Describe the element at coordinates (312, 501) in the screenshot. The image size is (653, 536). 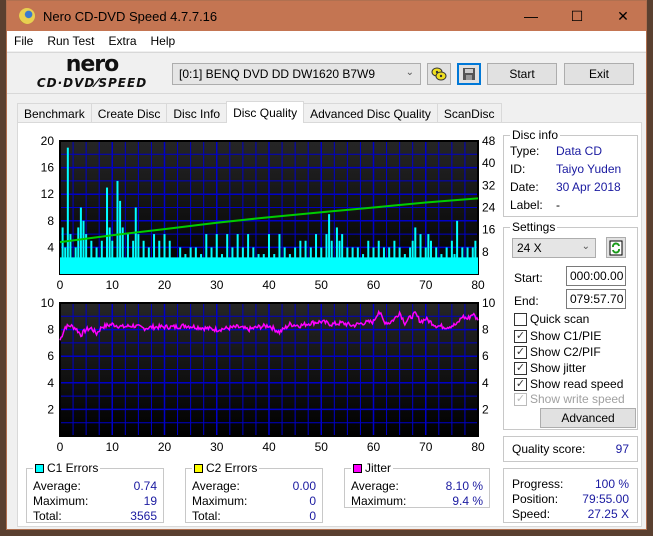
I see `c2-maximum-value: 0` at that location.